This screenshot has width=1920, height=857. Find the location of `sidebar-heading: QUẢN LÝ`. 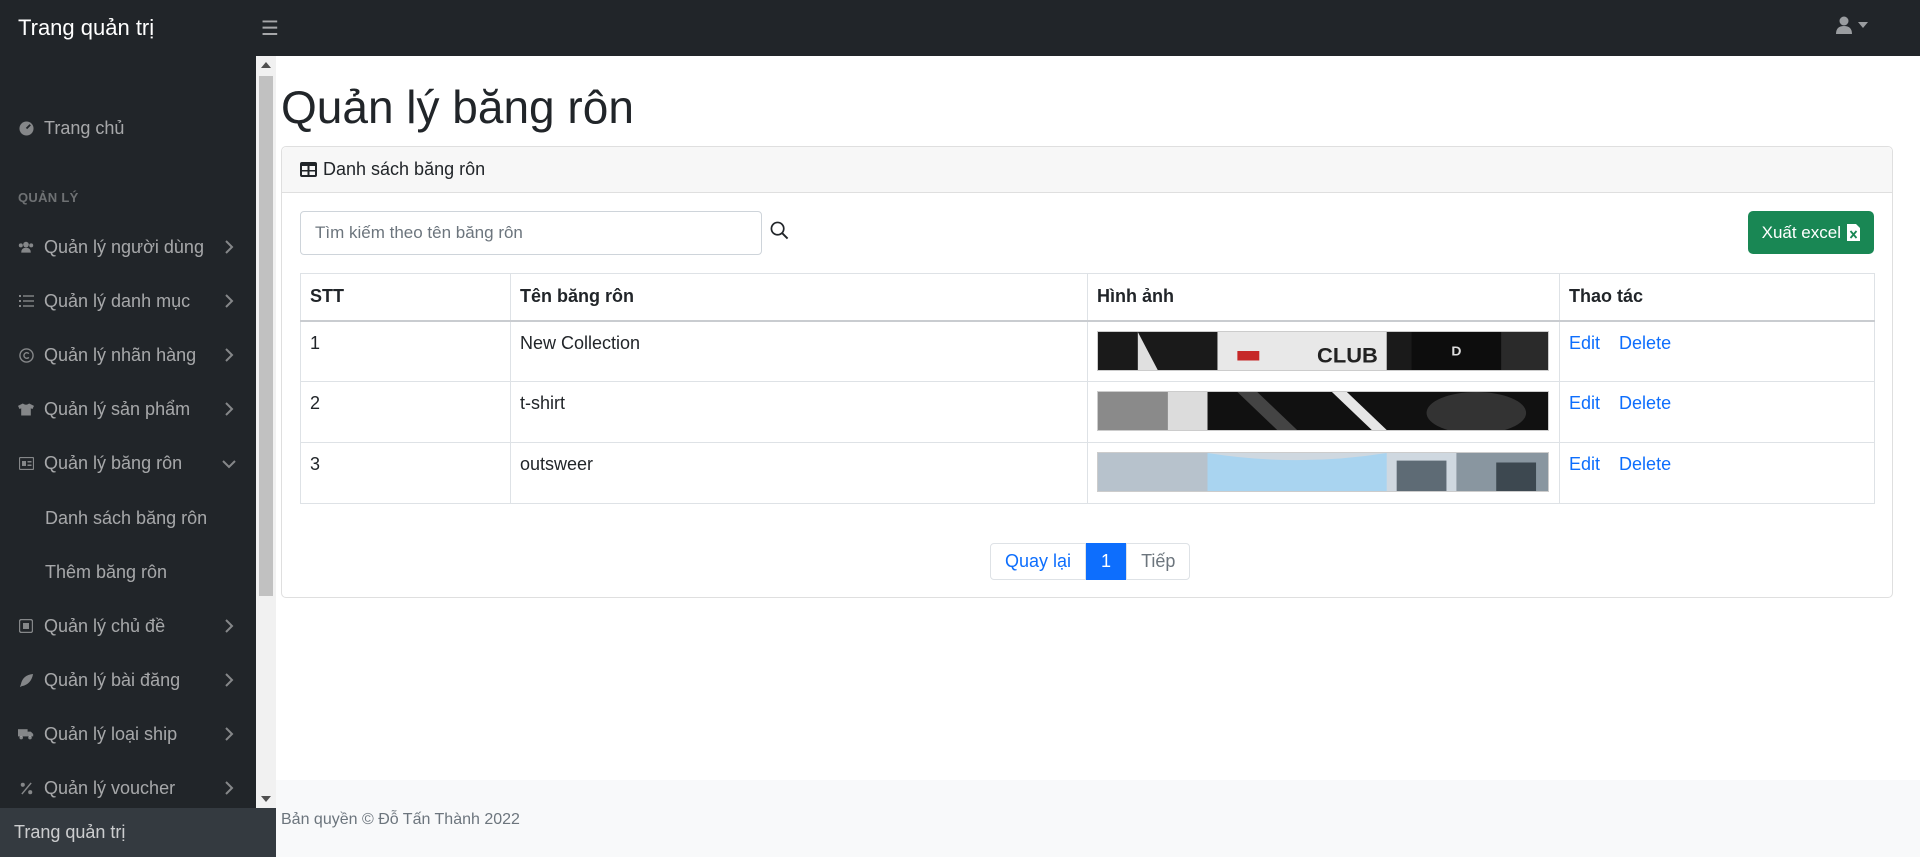

sidebar-heading: QUẢN LÝ is located at coordinates (48, 197).